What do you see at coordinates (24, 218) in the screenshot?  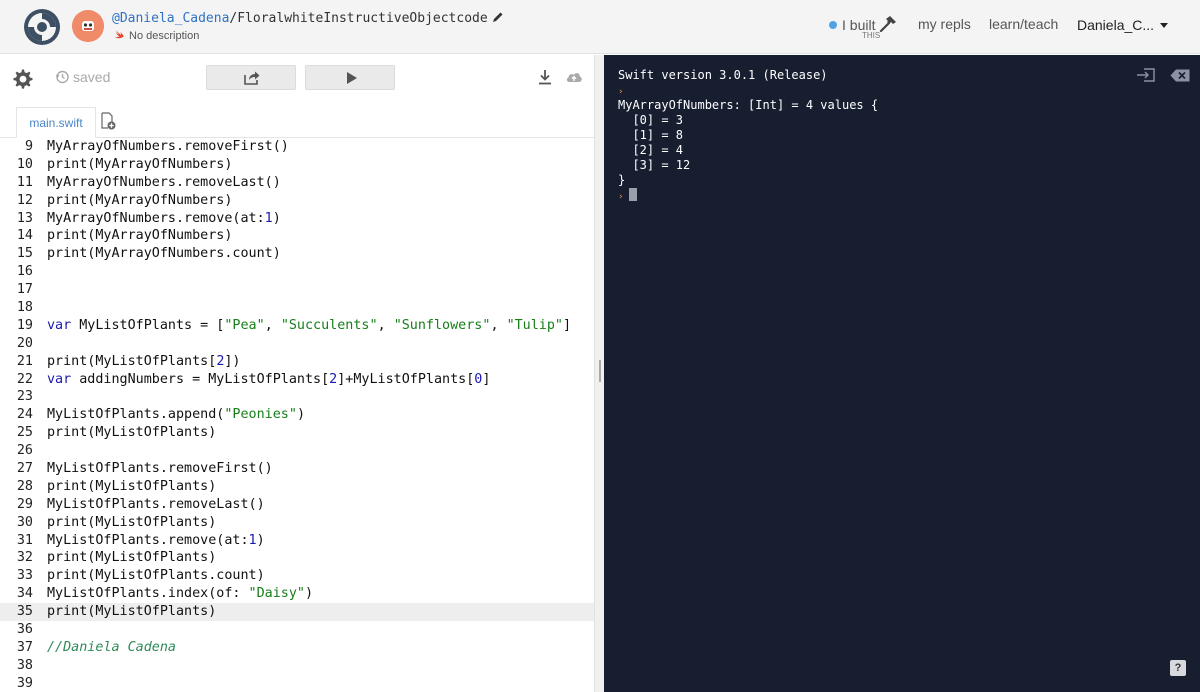 I see `line-number: 13` at bounding box center [24, 218].